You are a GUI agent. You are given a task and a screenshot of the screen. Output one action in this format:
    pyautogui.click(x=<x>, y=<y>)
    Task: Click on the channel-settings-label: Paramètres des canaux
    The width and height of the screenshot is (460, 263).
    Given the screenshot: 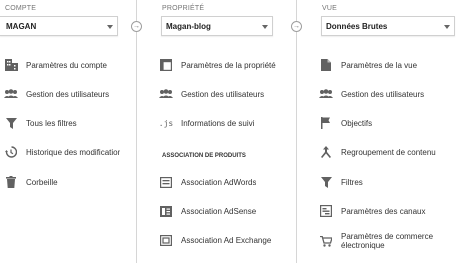 What is the action you would take?
    pyautogui.click(x=383, y=211)
    